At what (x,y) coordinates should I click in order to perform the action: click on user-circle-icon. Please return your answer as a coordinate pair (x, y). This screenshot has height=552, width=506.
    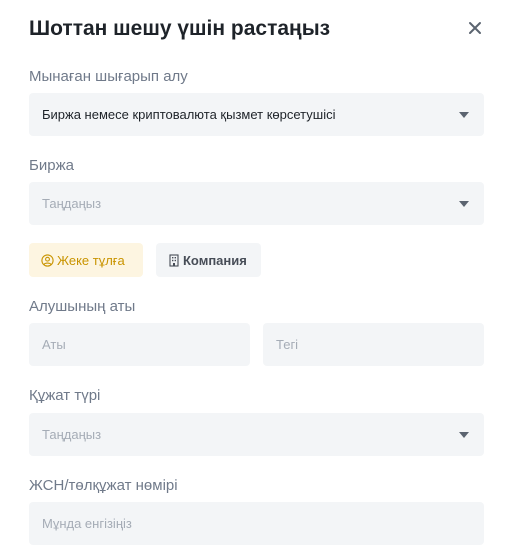
    Looking at the image, I should click on (47, 260).